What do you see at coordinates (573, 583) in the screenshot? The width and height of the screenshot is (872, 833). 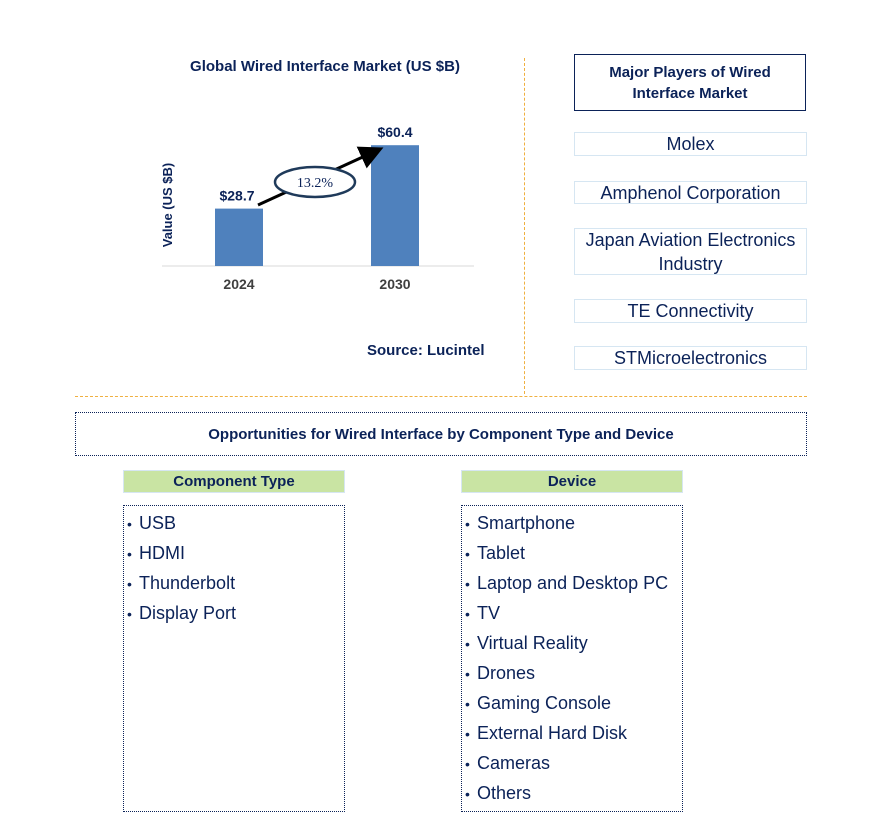 I see `list-item: • Laptop and Desktop PC` at bounding box center [573, 583].